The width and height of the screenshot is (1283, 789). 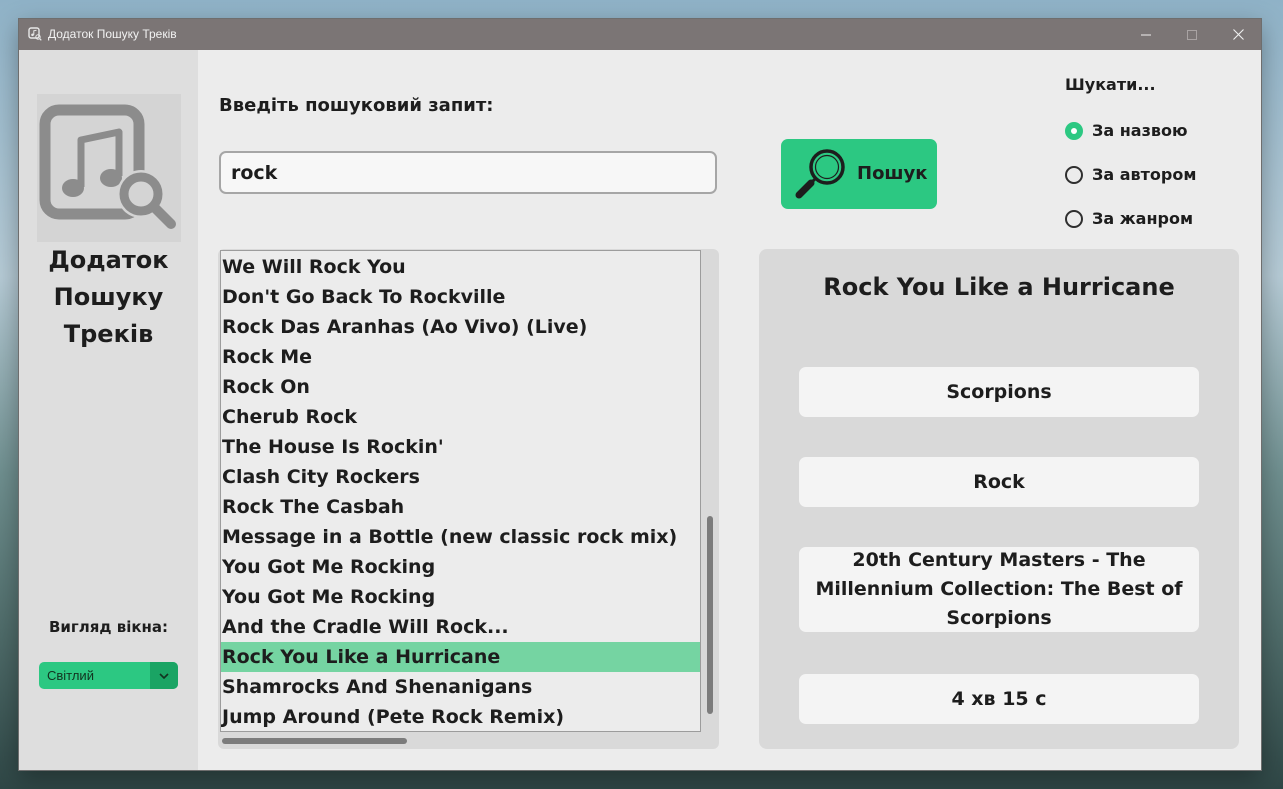 I want to click on theme-label: Вигляд вікна:, so click(x=108, y=627).